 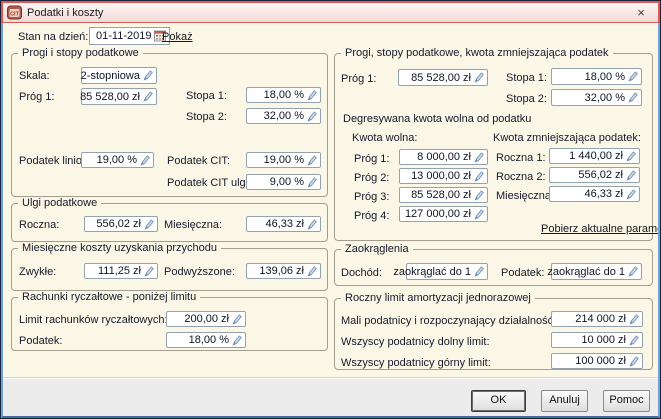 I want to click on prog1-field: 85 528,00 zł, so click(x=118, y=96).